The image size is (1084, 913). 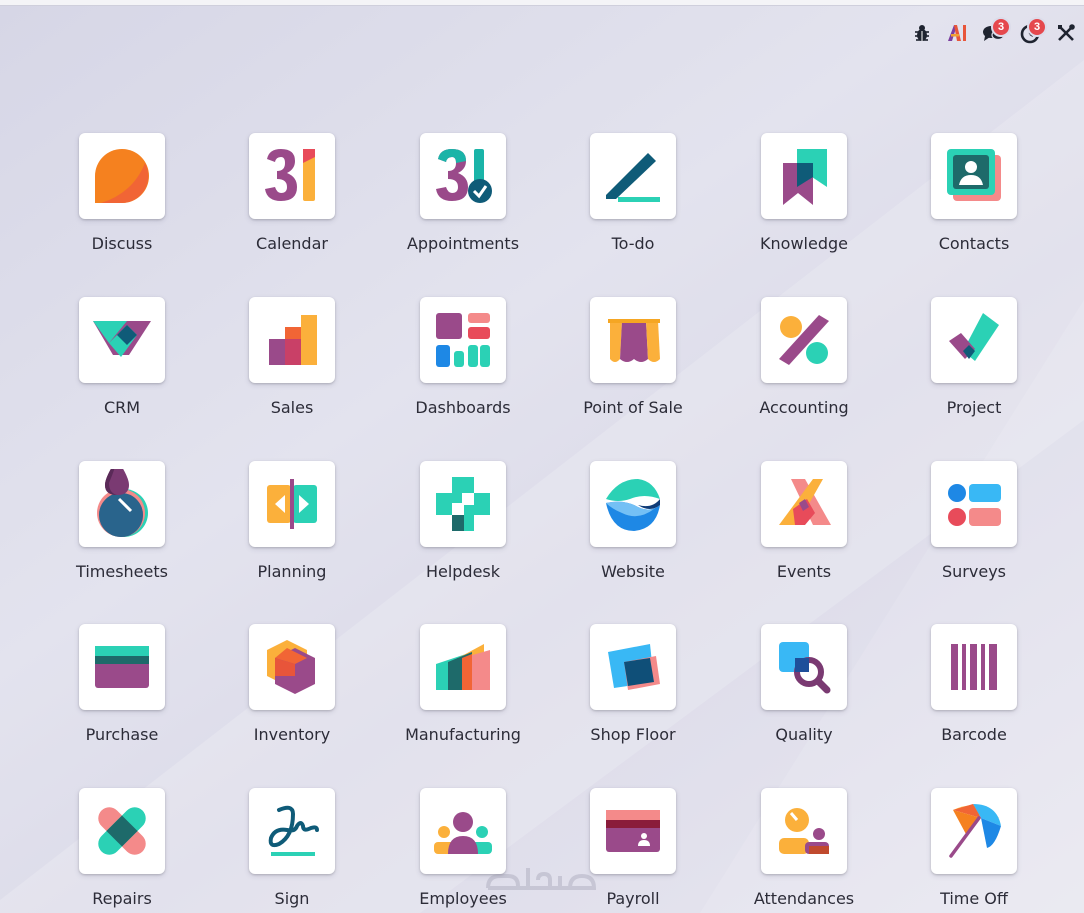 I want to click on dashboards-icon, so click(x=463, y=340).